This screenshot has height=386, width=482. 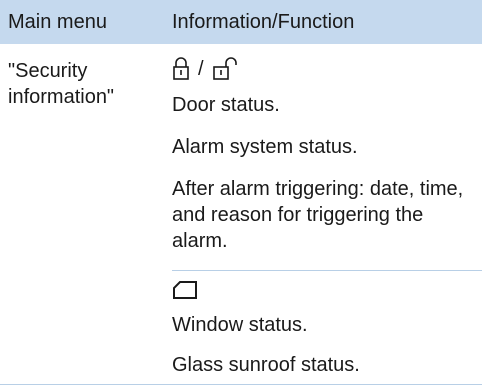 I want to click on door-status-text: Door status., so click(x=226, y=105).